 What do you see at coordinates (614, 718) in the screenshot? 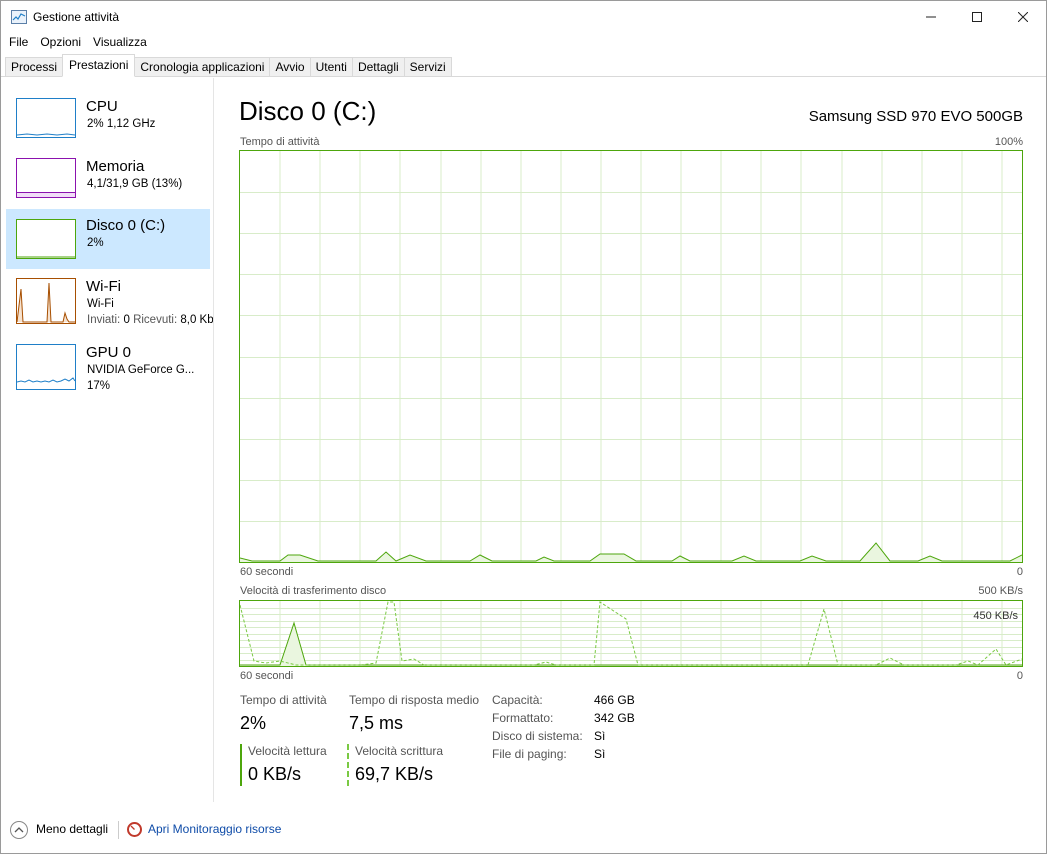
I see `formatted-value: 342 GB` at bounding box center [614, 718].